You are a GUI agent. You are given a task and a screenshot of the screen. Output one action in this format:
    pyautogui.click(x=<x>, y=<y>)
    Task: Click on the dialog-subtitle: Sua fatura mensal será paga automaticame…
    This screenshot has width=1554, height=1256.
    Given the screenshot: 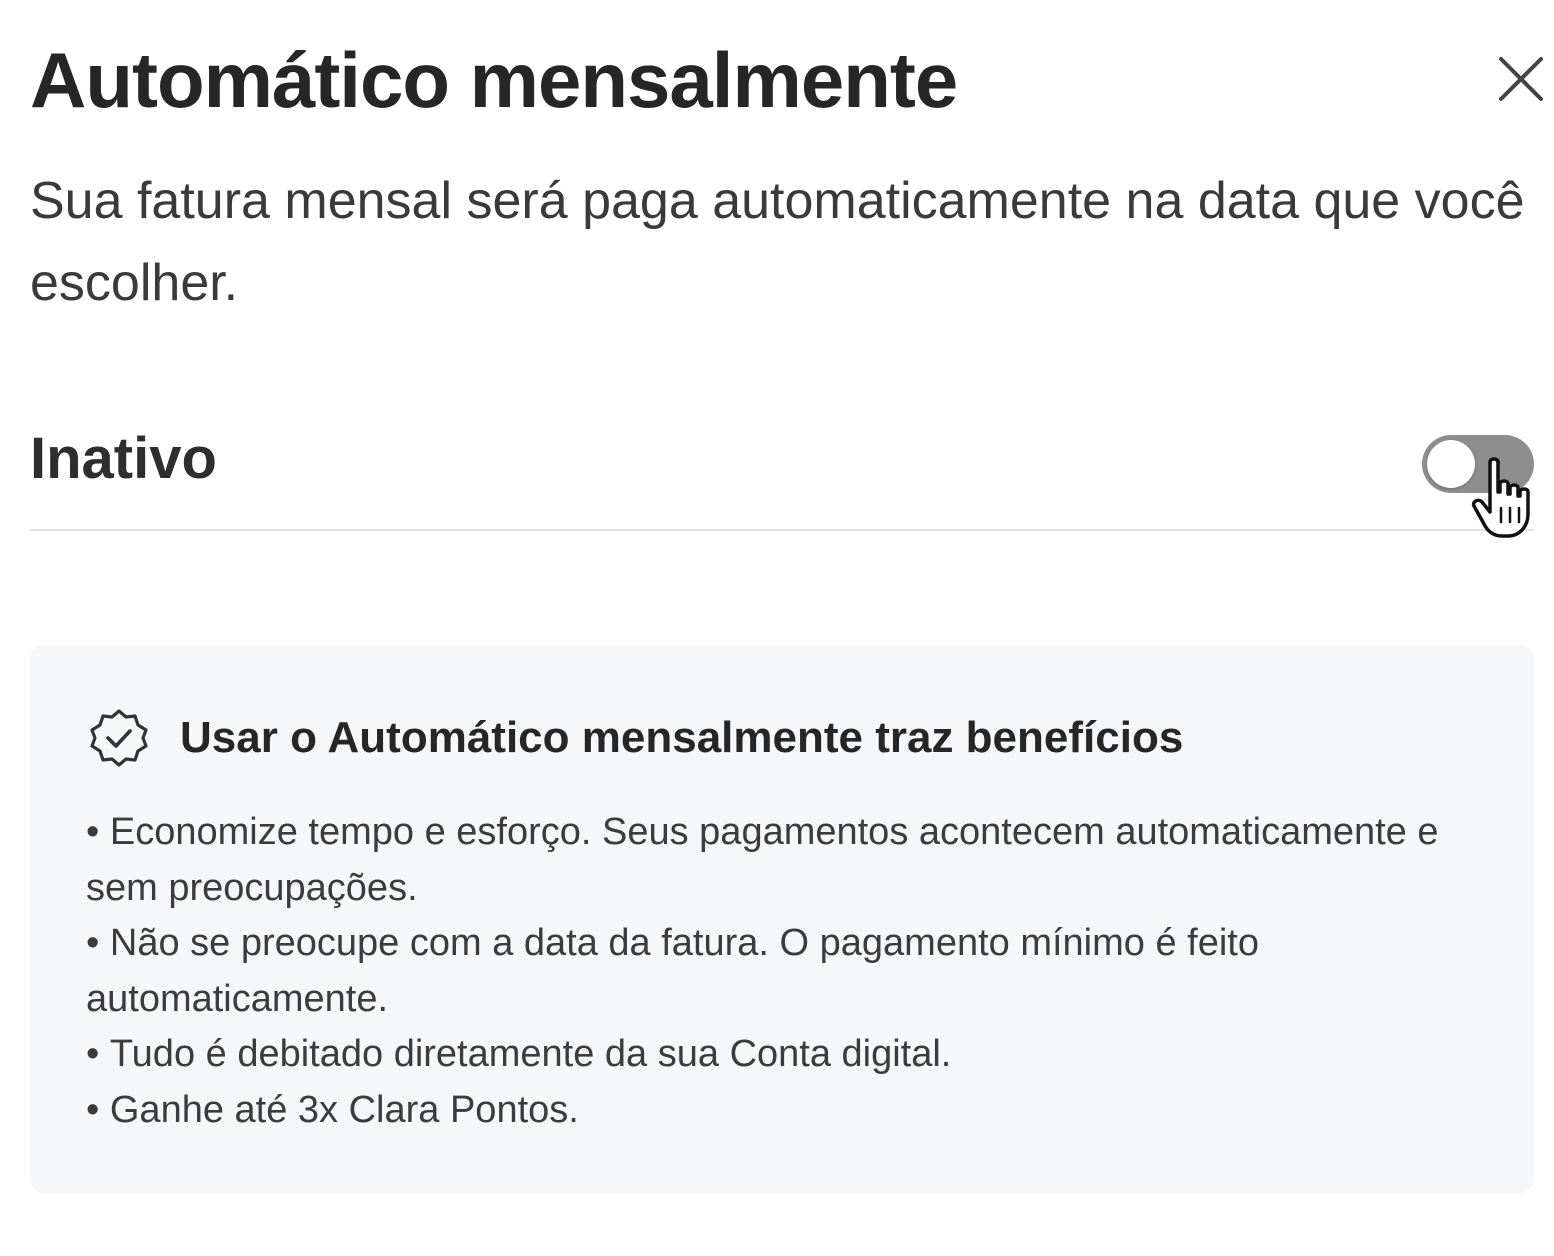 What is the action you would take?
    pyautogui.click(x=777, y=242)
    